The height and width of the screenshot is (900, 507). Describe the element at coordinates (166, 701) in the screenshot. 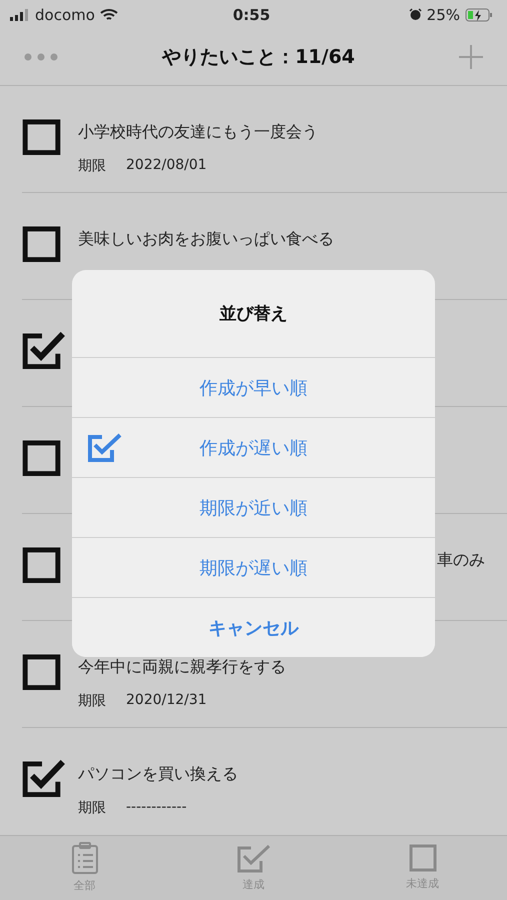

I see `deadline-date: 2020/12/31` at that location.